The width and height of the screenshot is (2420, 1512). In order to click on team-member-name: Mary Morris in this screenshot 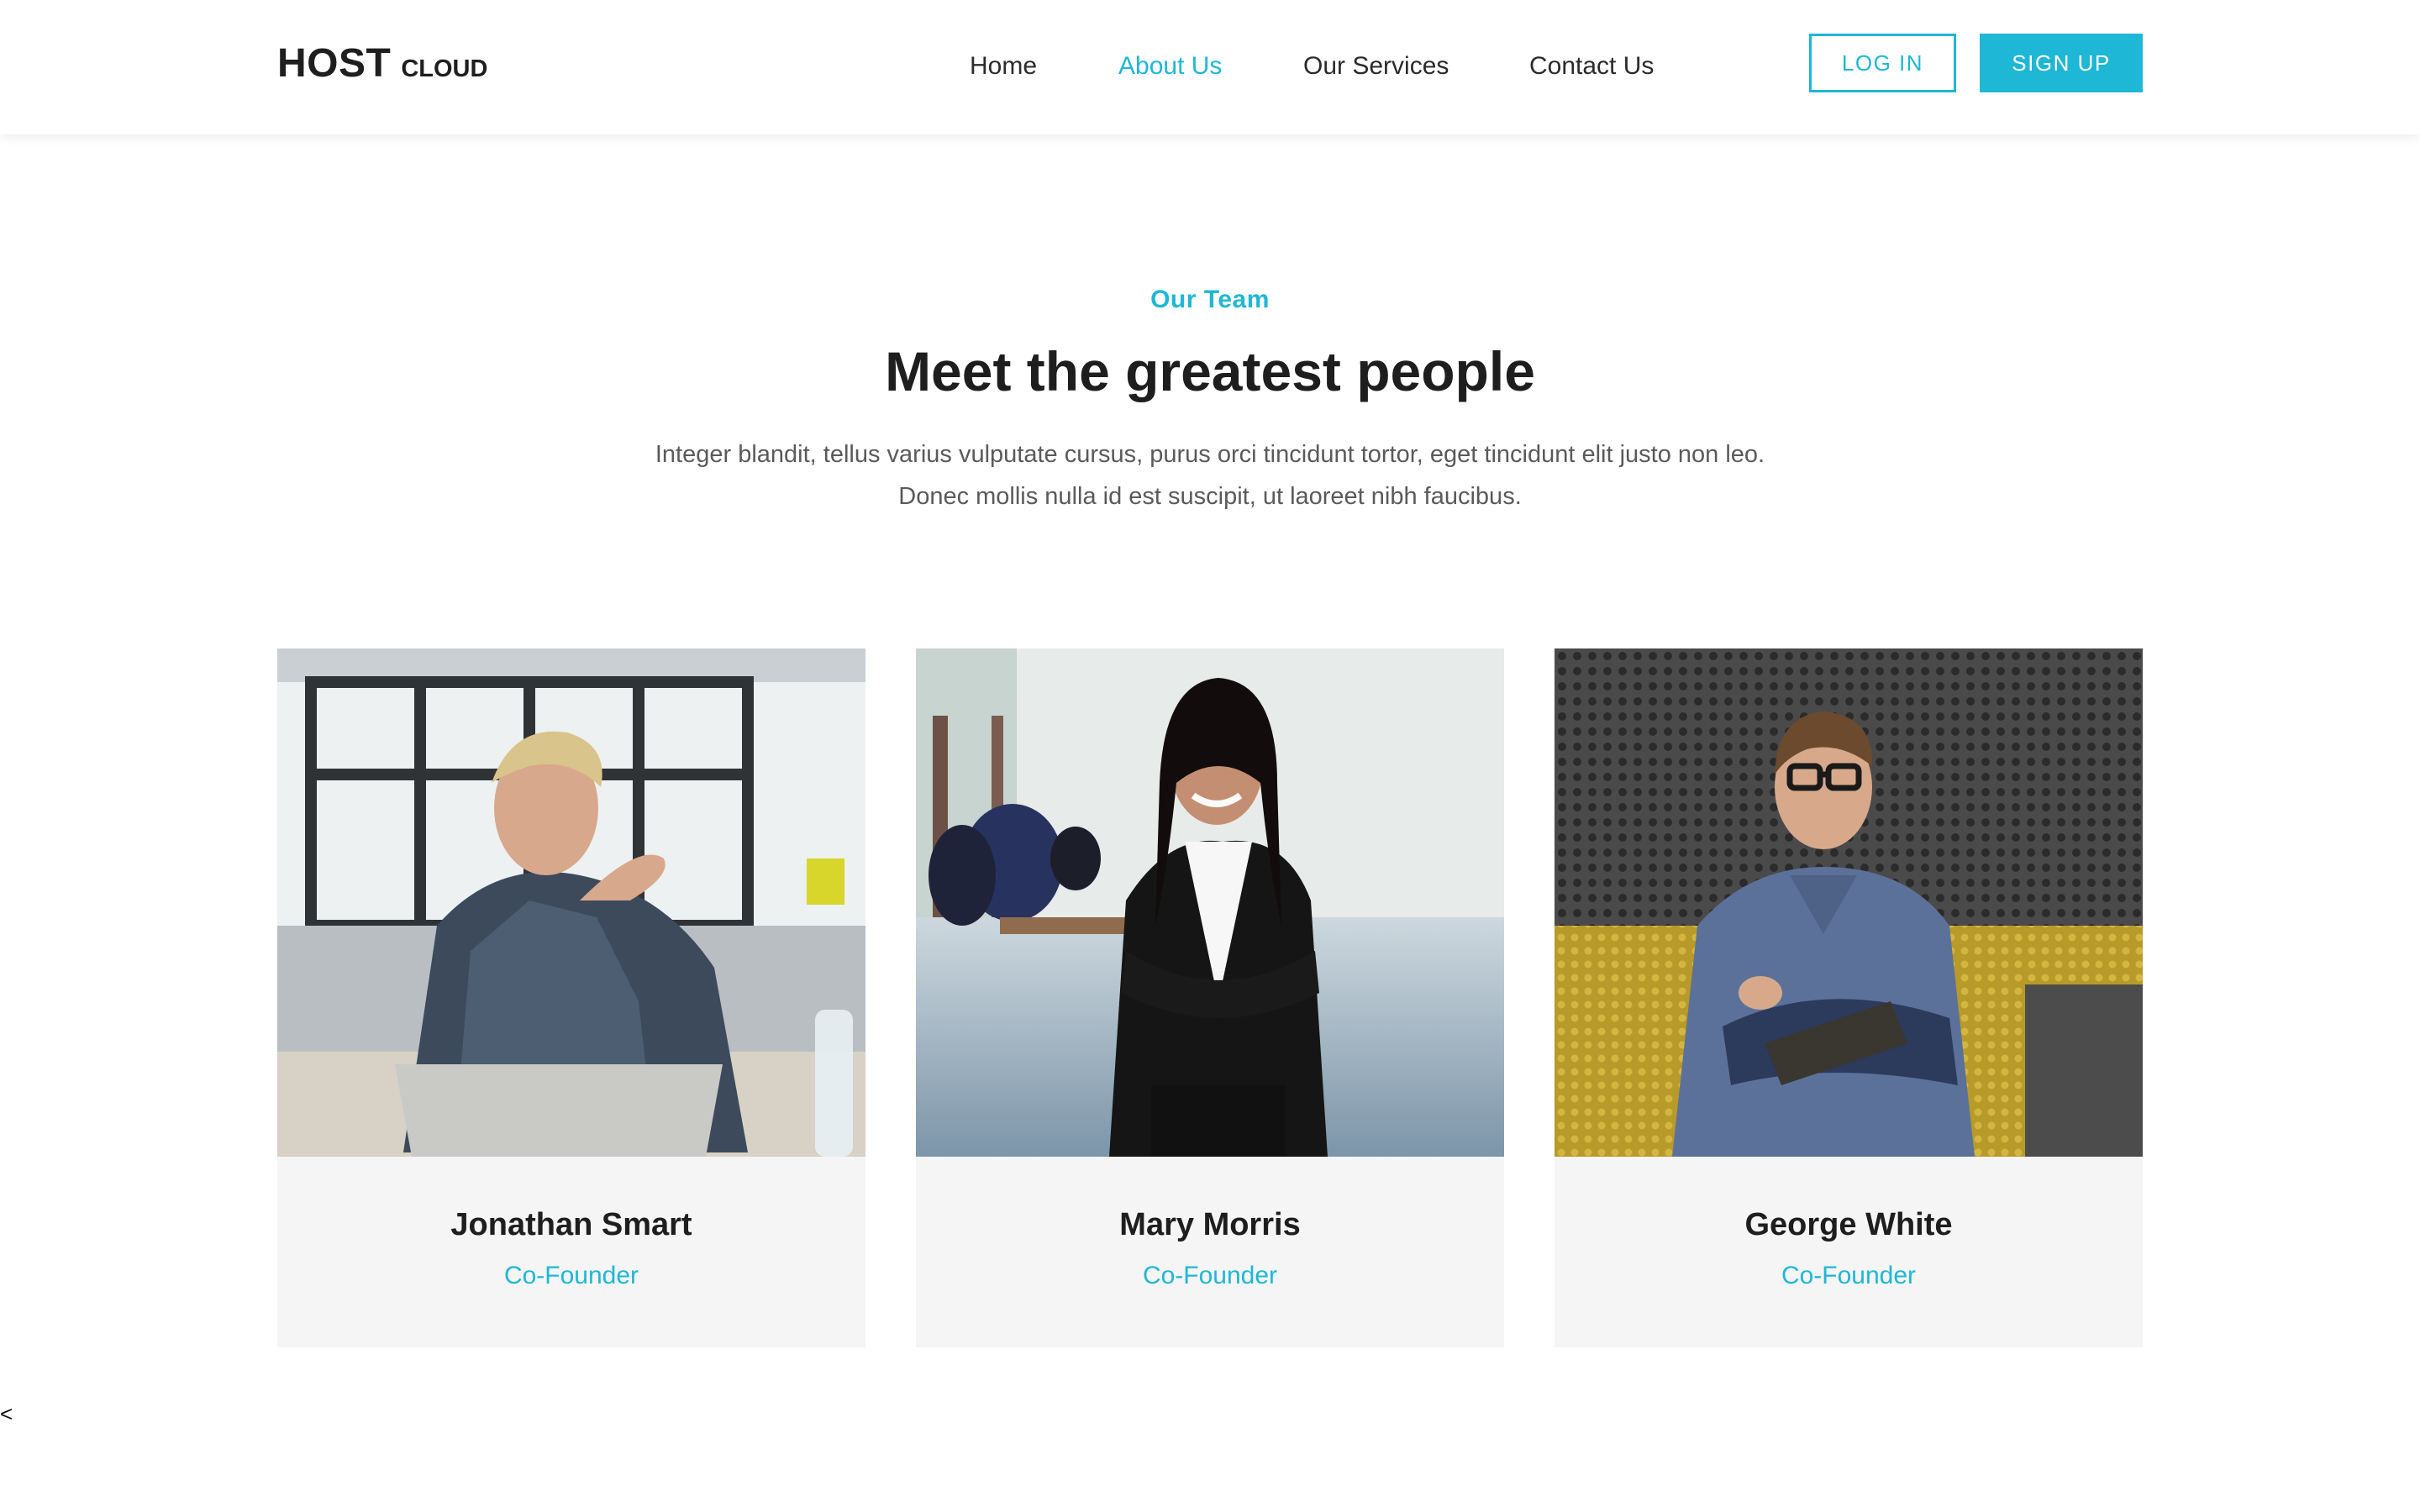, I will do `click(1210, 1224)`.